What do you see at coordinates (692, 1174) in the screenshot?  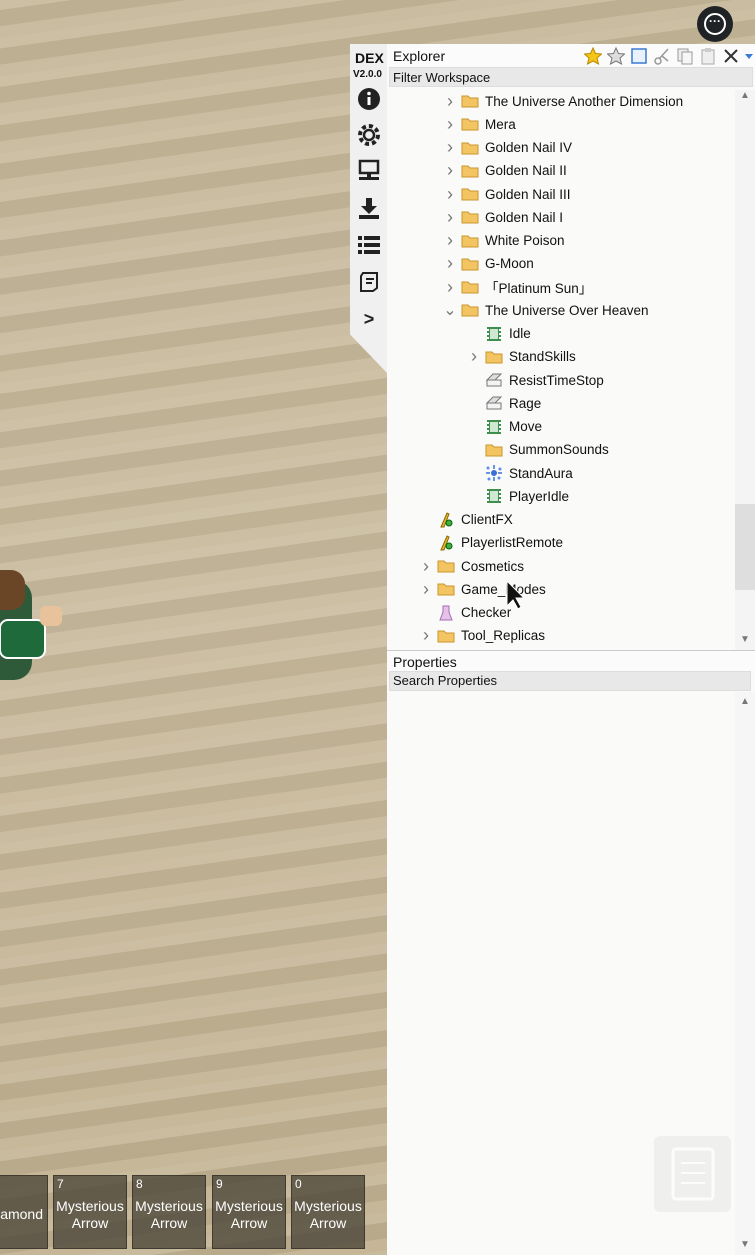 I see `notes-button` at bounding box center [692, 1174].